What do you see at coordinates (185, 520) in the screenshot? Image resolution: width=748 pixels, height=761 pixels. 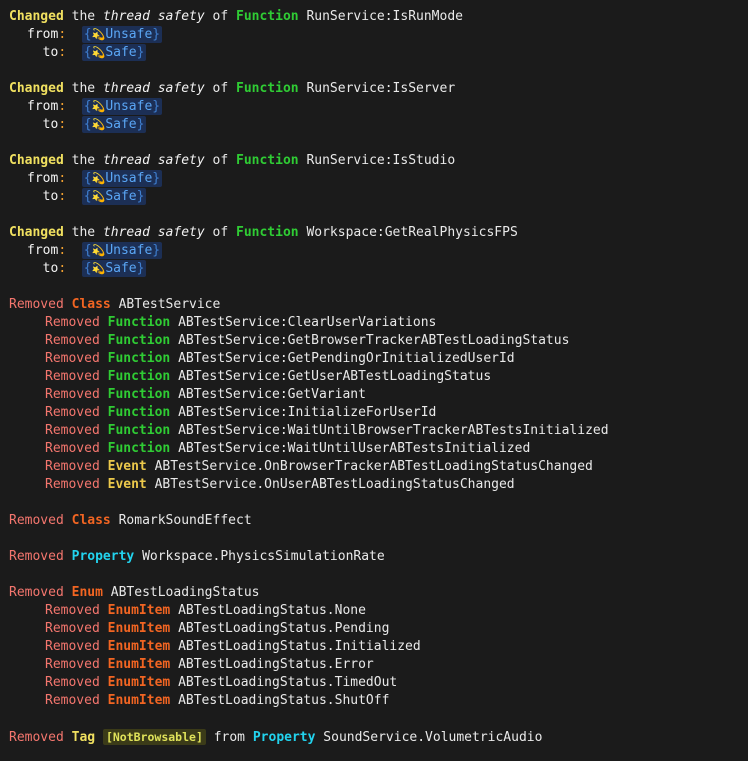 I see `class-name: RomarkSoundEffect` at bounding box center [185, 520].